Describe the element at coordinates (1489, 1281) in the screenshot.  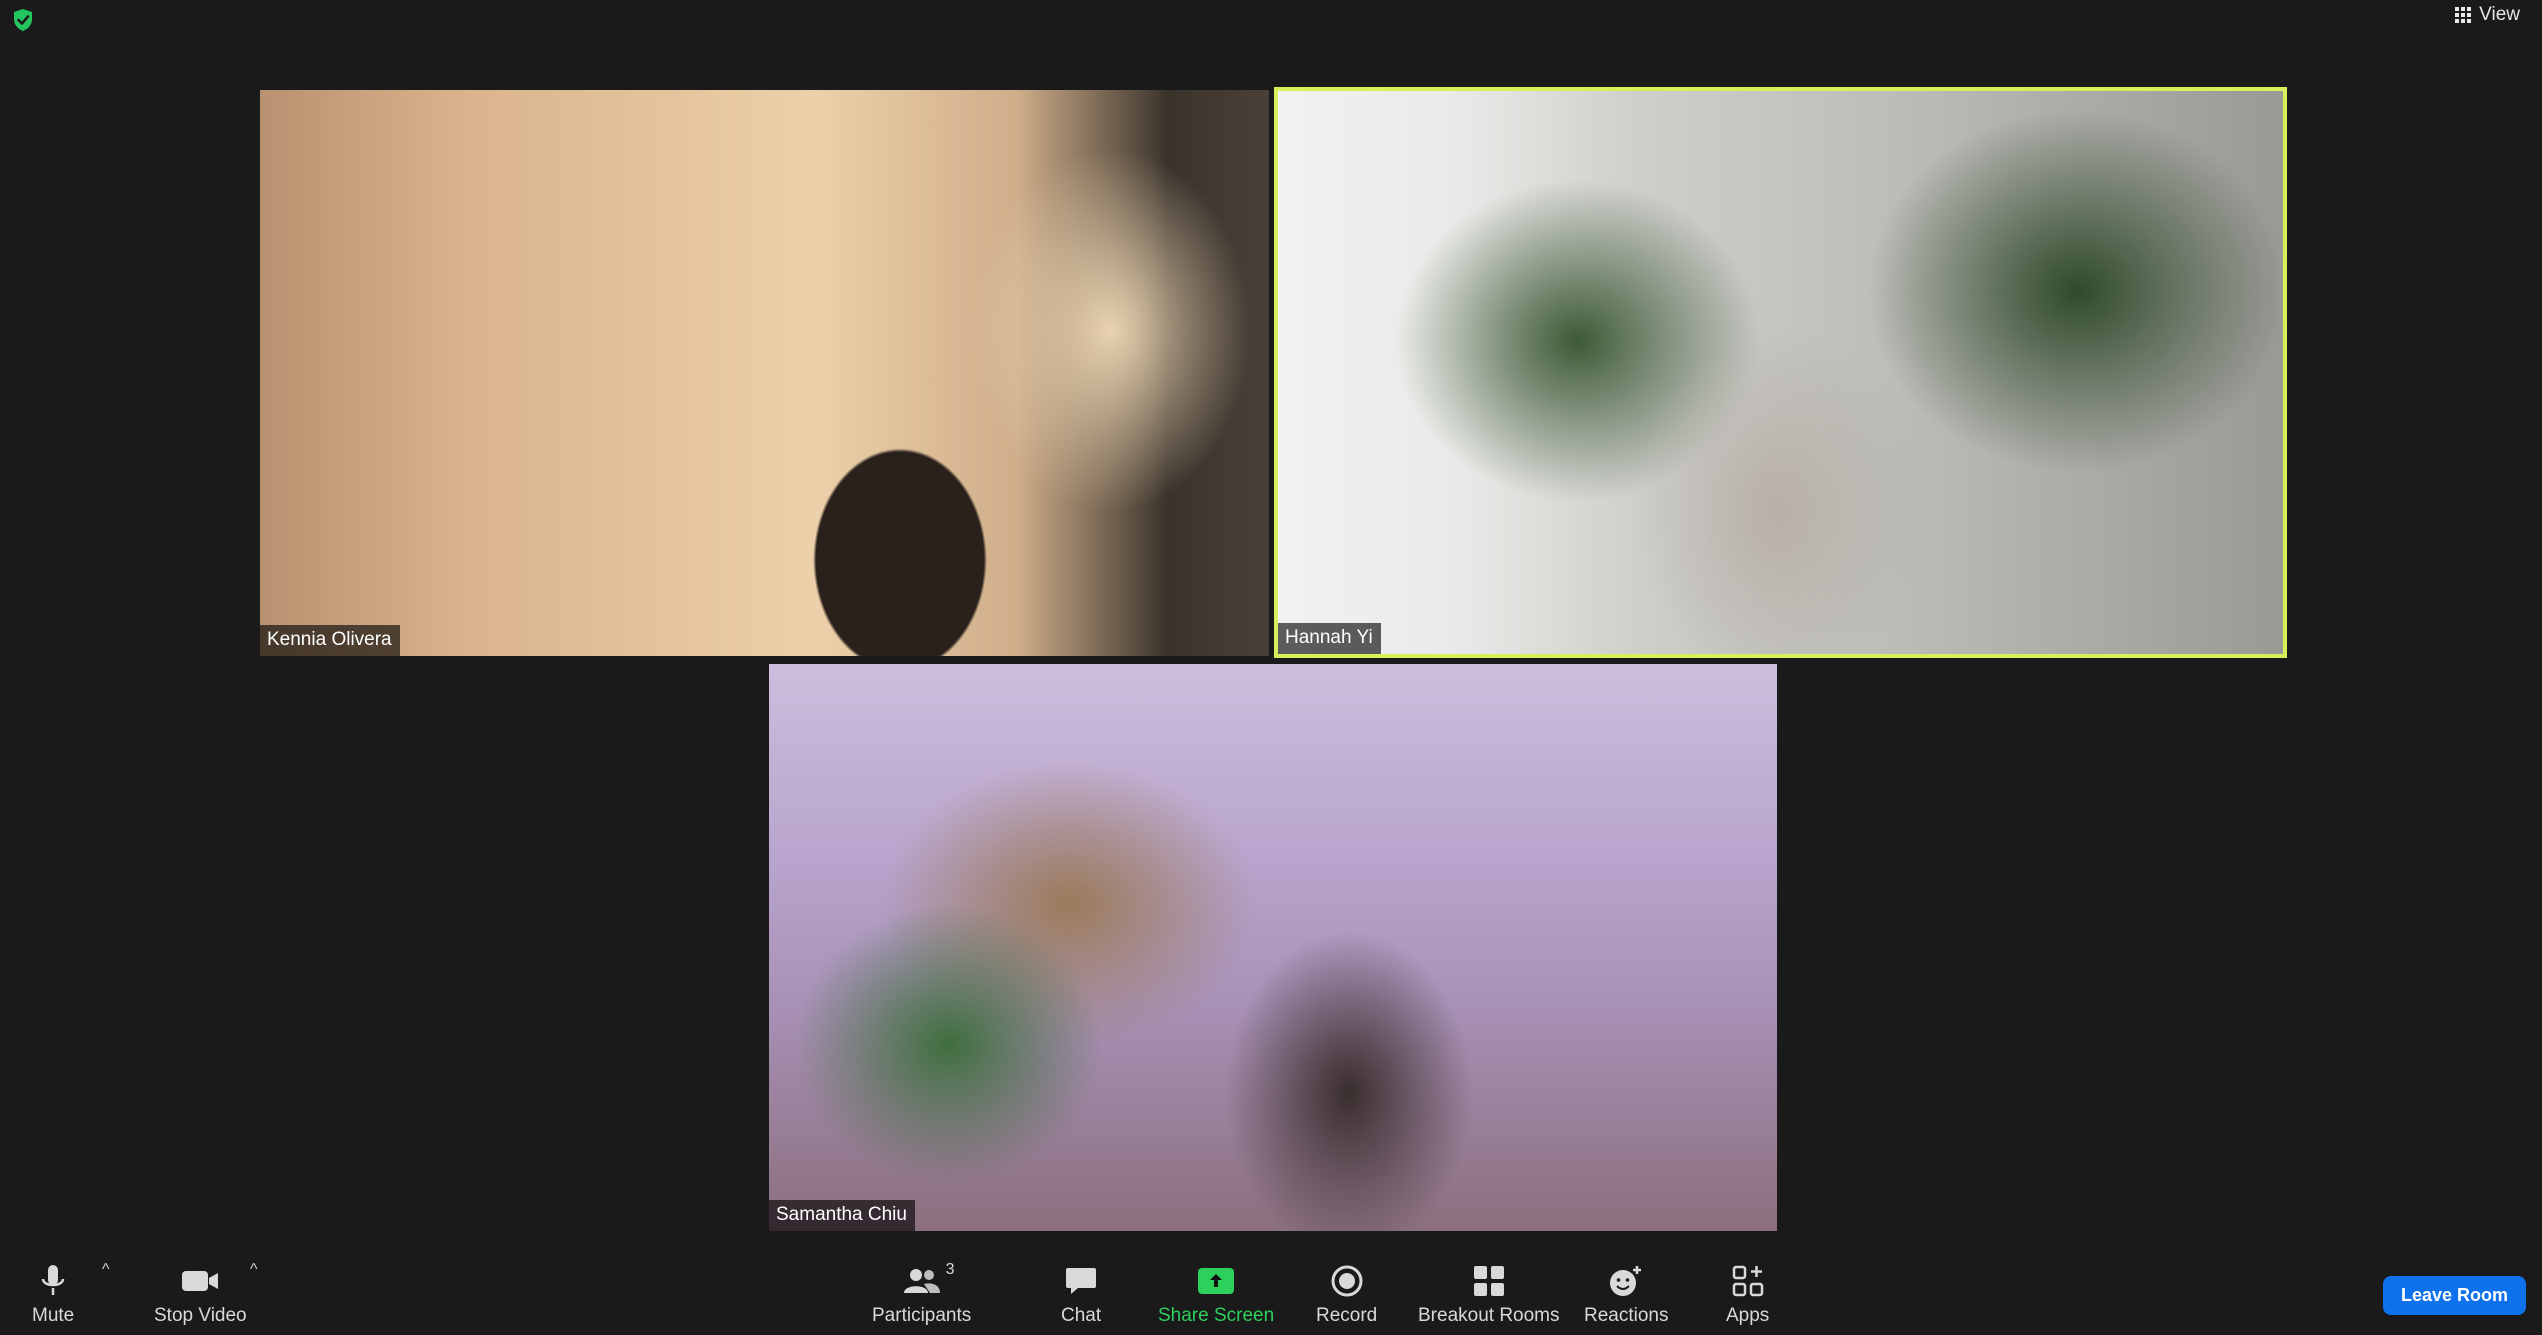
I see `breakout-rooms-icon` at that location.